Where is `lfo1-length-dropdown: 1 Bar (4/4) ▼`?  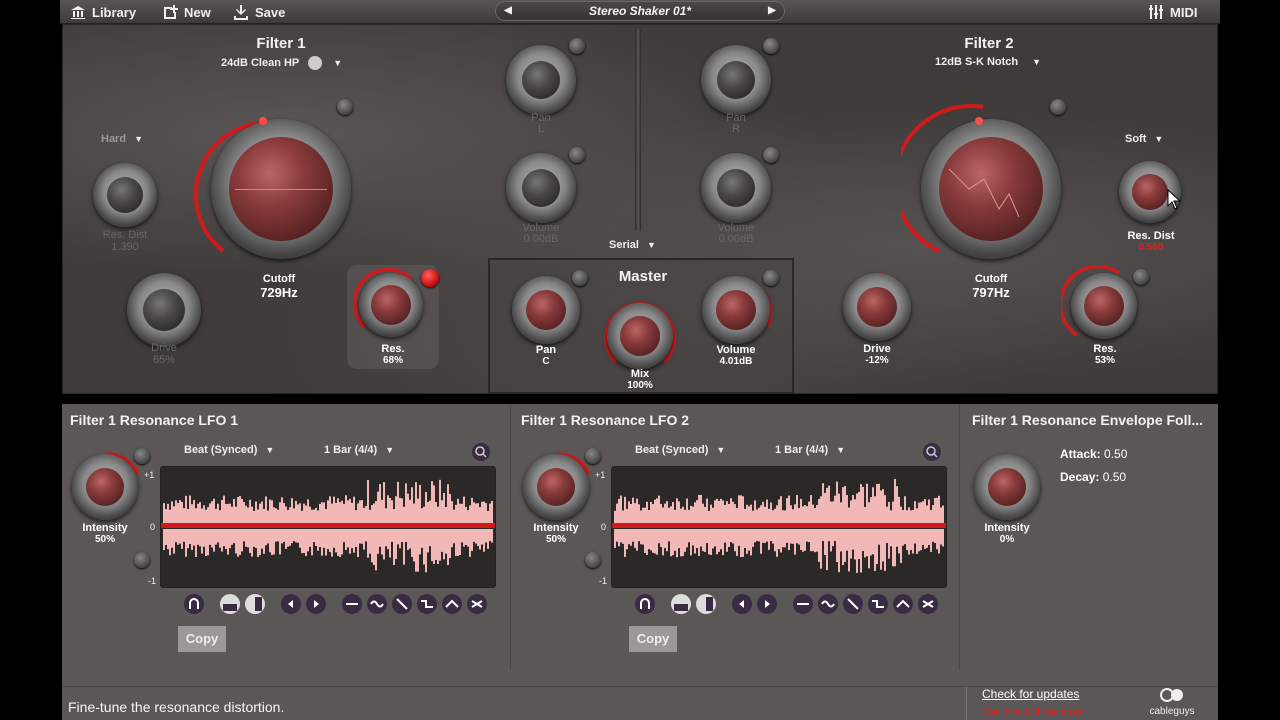
lfo1-length-dropdown: 1 Bar (4/4) ▼ is located at coordinates (359, 450).